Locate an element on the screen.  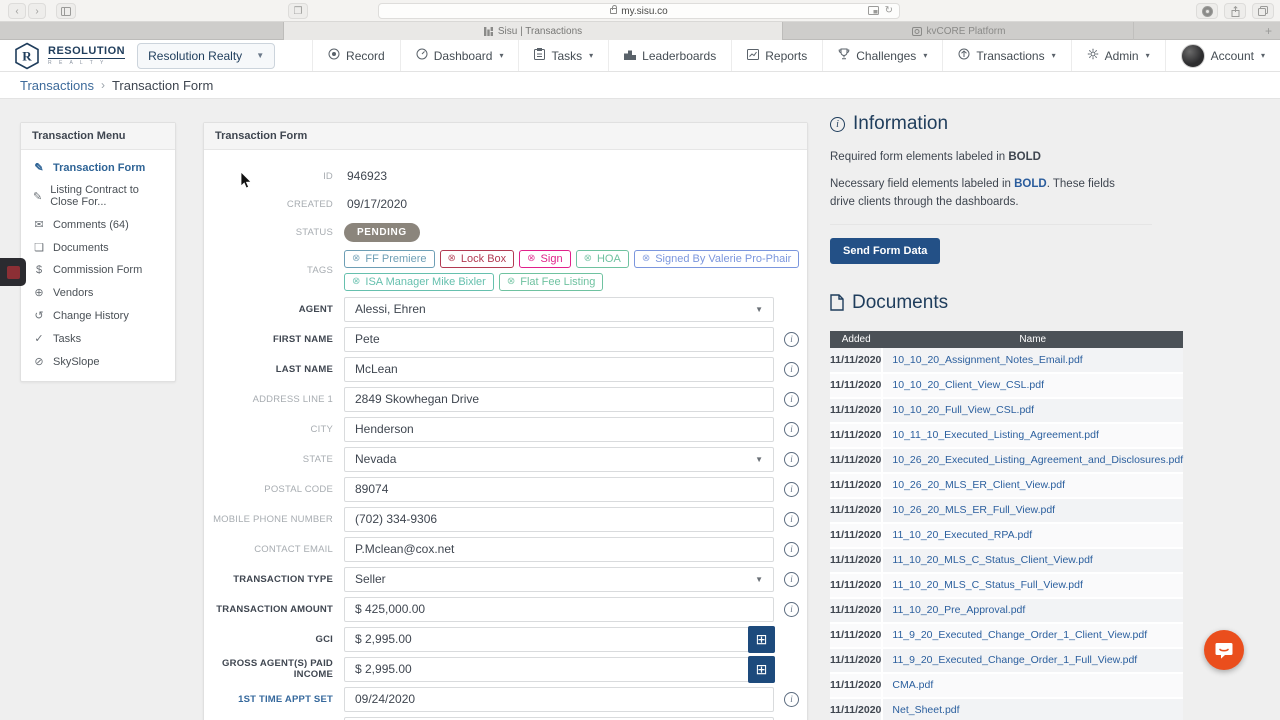
field-input: P.Mclean@cox.net is located at coordinates (559, 549).